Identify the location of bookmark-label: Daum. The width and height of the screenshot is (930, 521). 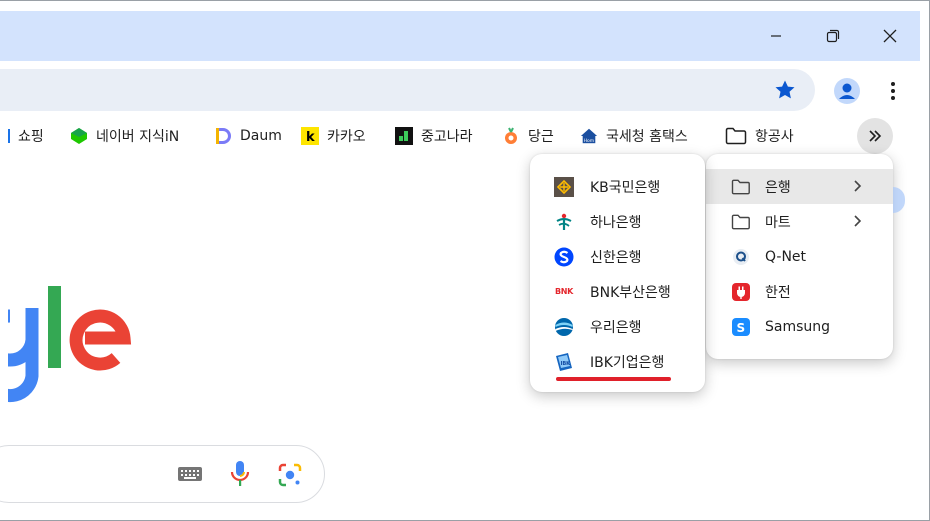
(261, 136).